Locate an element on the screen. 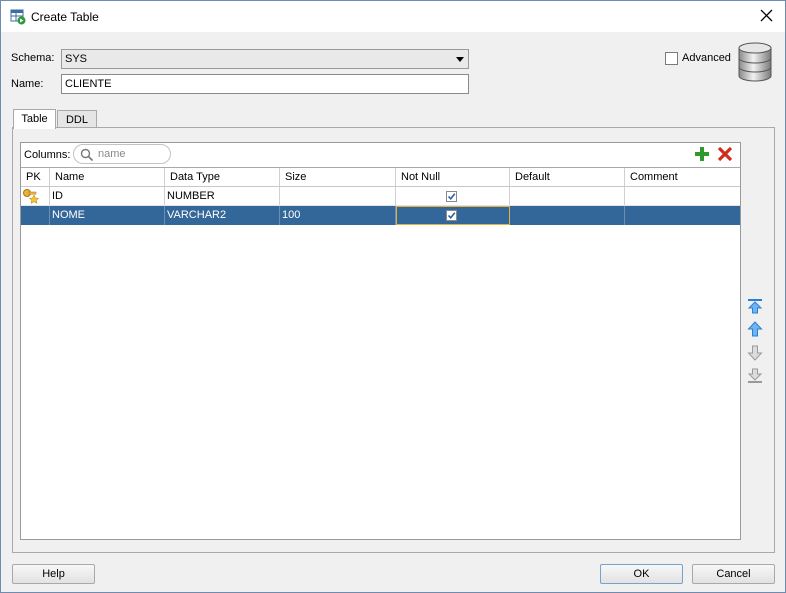  help-button: Help is located at coordinates (53, 574).